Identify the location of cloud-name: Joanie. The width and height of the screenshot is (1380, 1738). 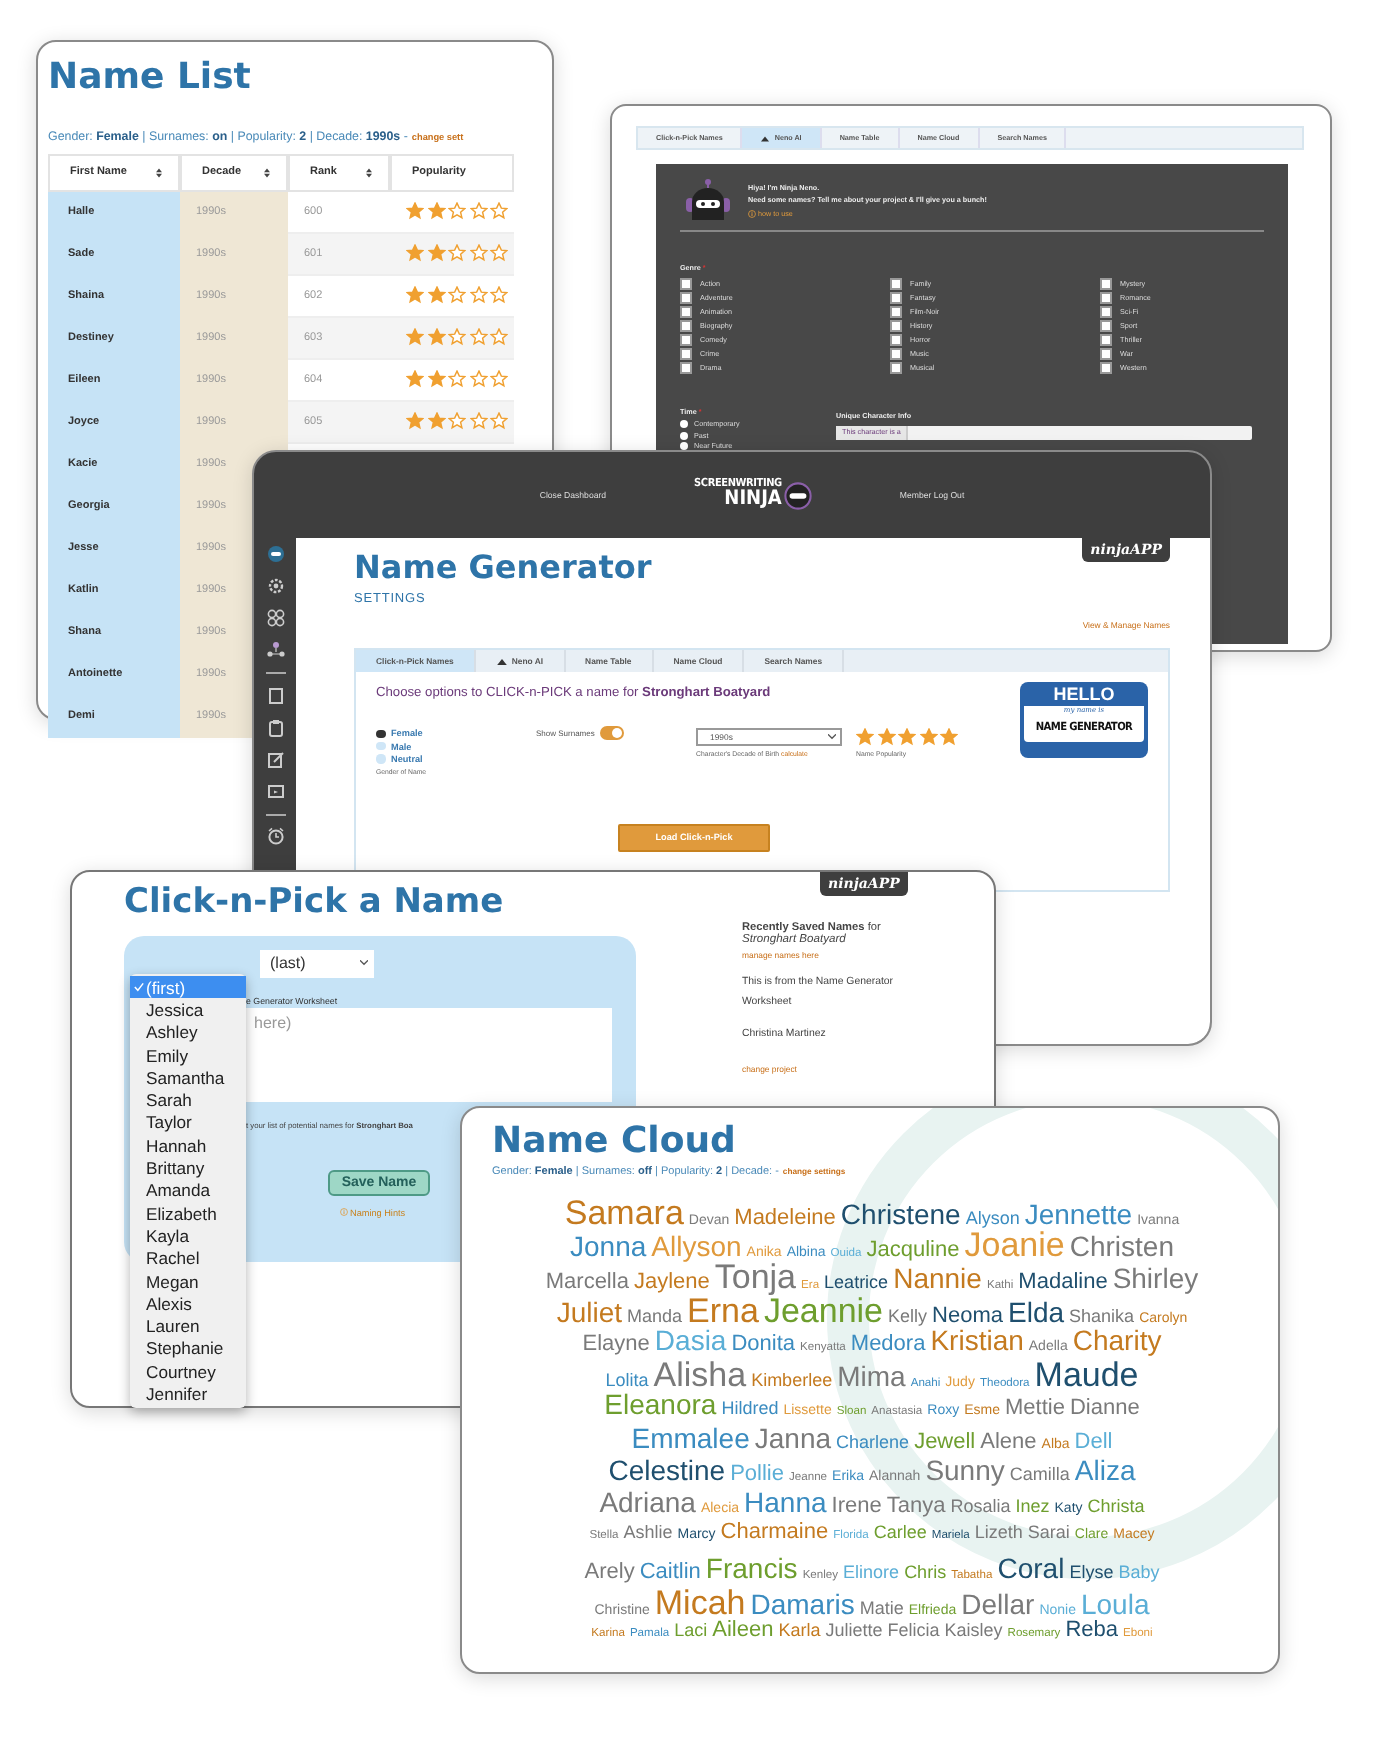
(1014, 1244).